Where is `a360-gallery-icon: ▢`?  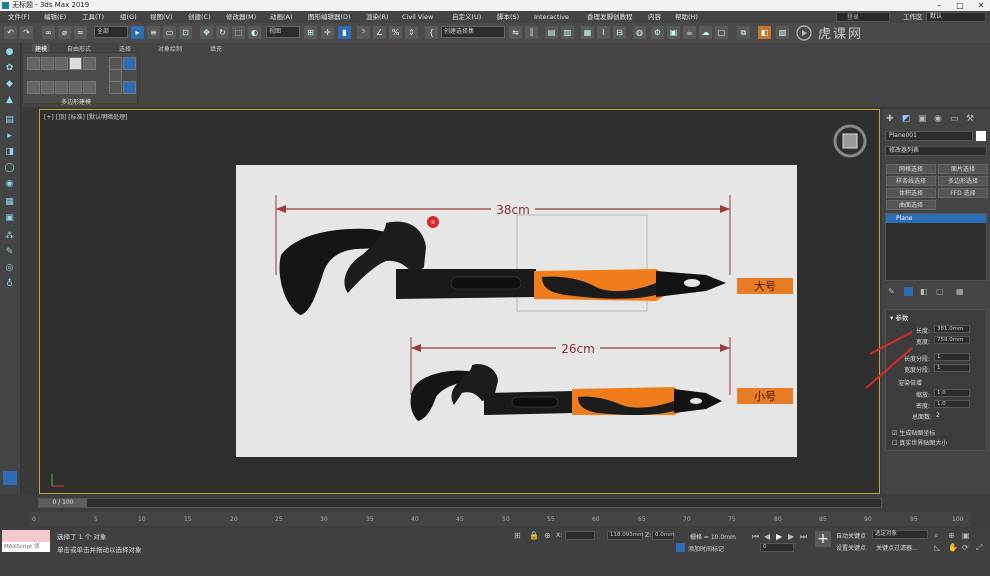
a360-gallery-icon: ▢ is located at coordinates (721, 32).